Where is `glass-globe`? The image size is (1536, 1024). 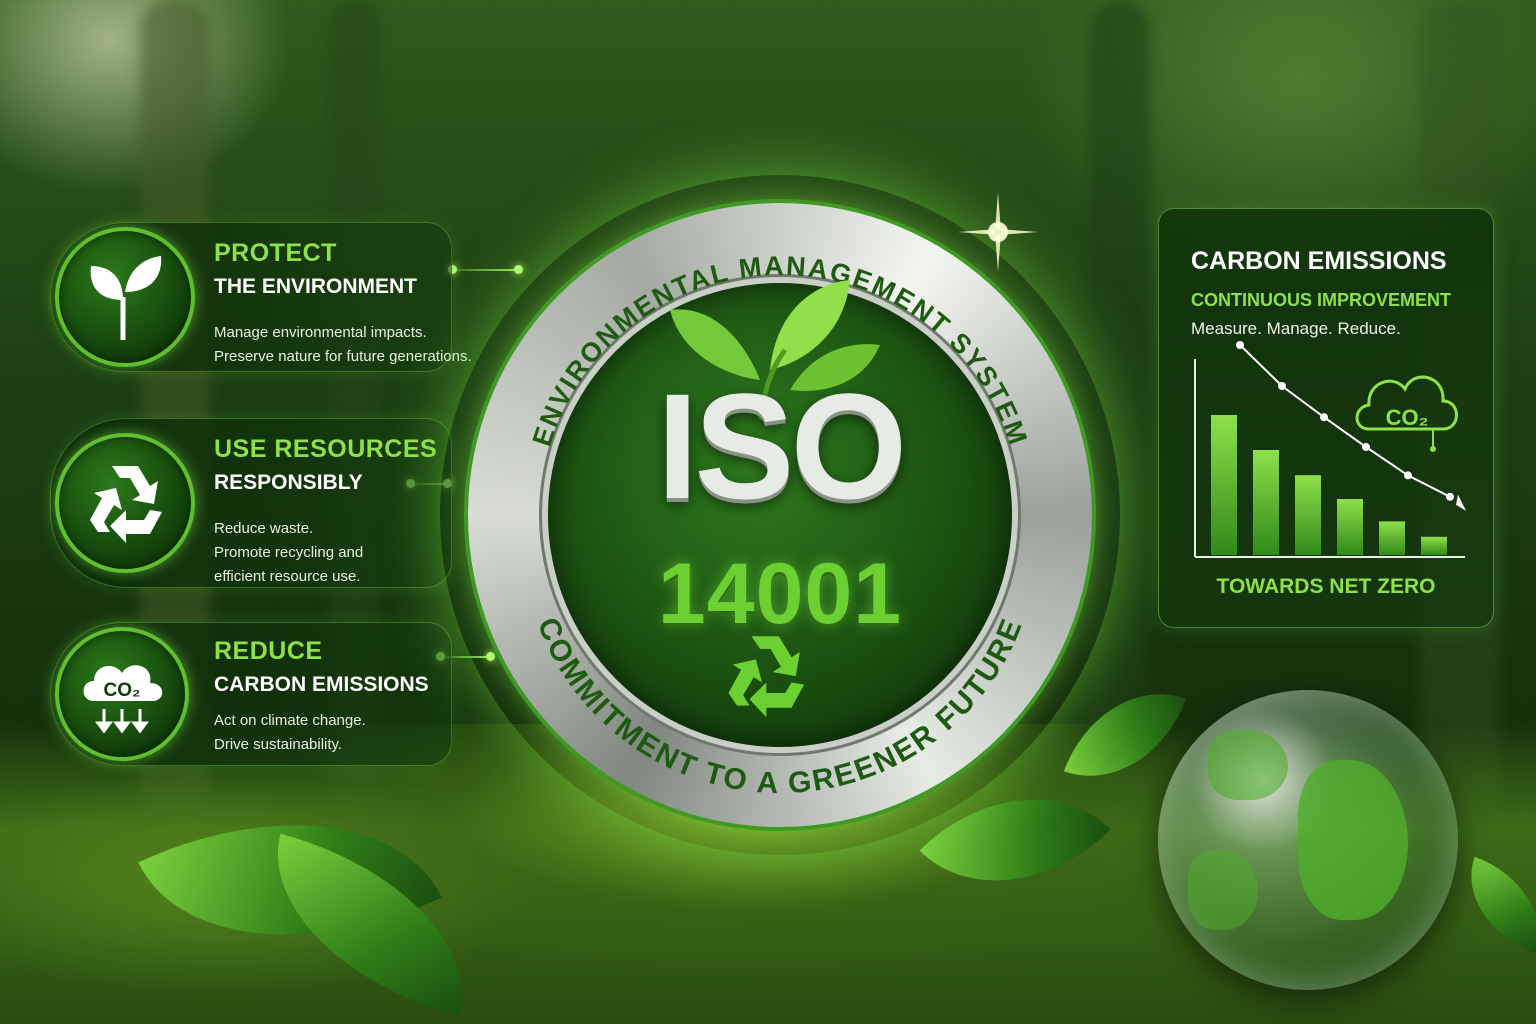 glass-globe is located at coordinates (1308, 840).